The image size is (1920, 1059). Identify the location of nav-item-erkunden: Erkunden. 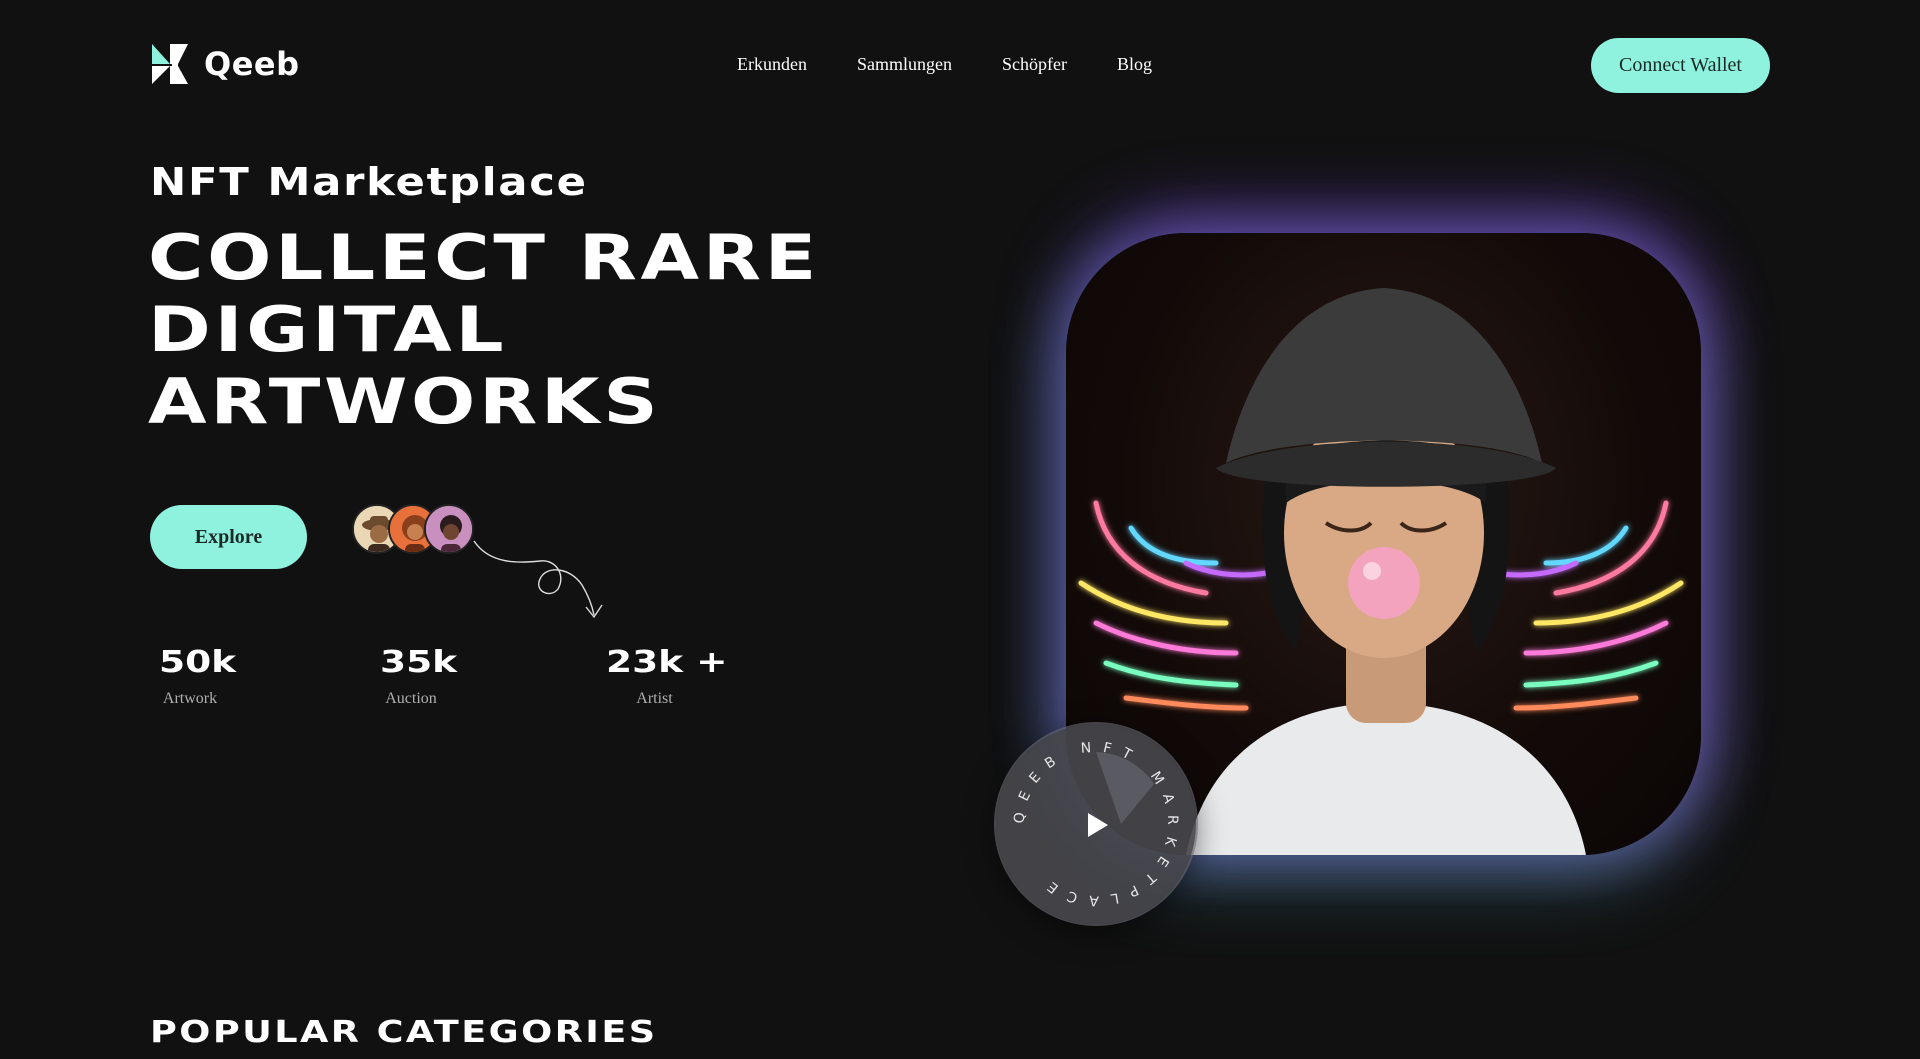
(772, 64).